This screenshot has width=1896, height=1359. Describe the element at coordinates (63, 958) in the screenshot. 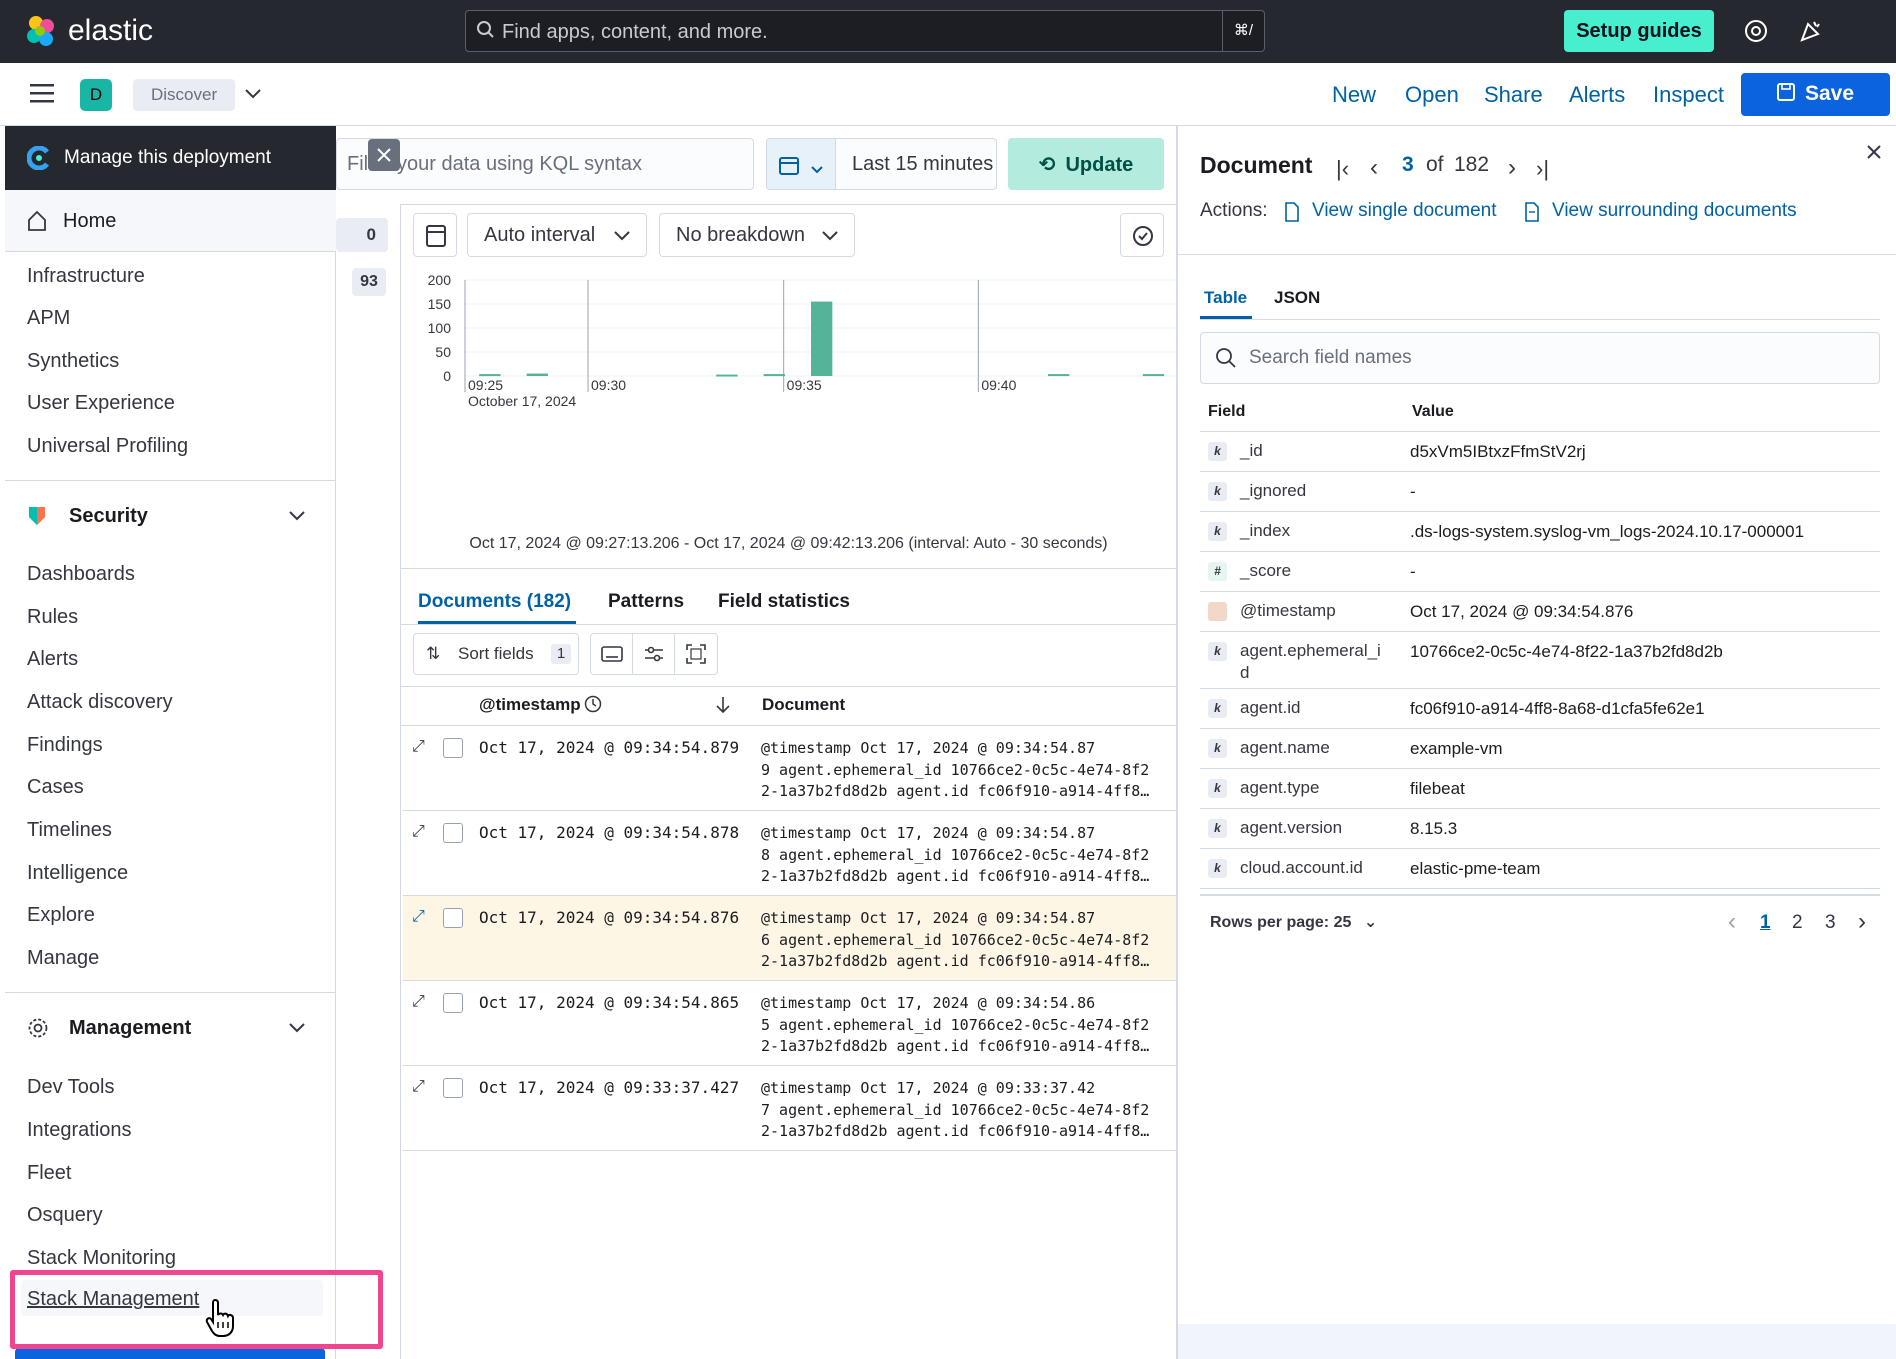

I see `nav-manage: Manage` at that location.